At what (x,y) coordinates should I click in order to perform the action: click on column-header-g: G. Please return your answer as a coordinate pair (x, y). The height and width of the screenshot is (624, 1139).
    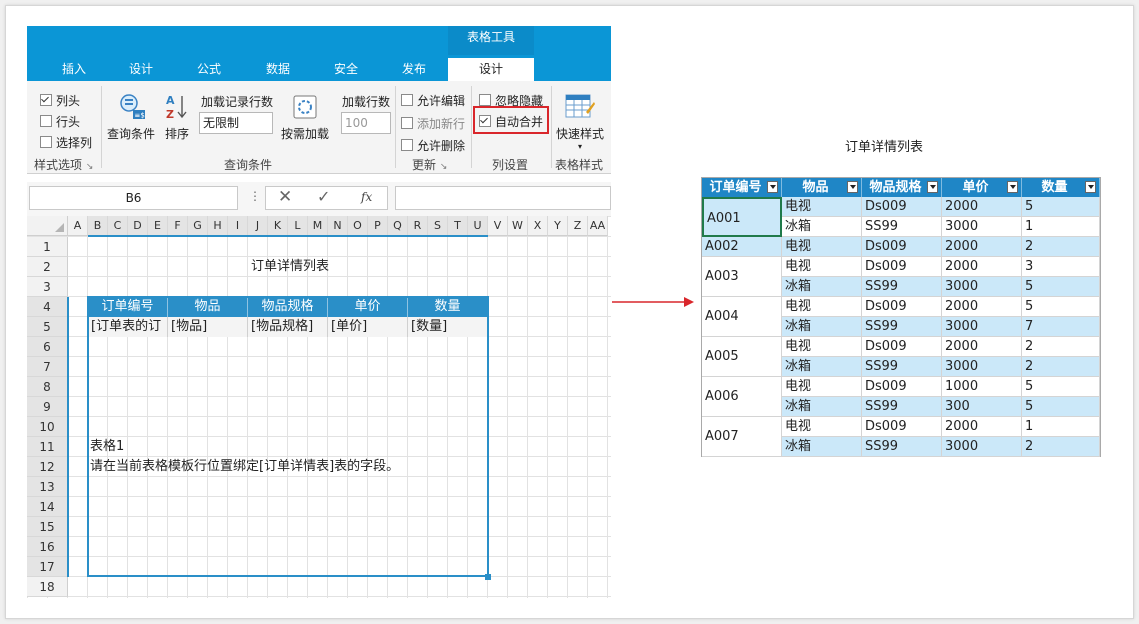
    Looking at the image, I should click on (198, 226).